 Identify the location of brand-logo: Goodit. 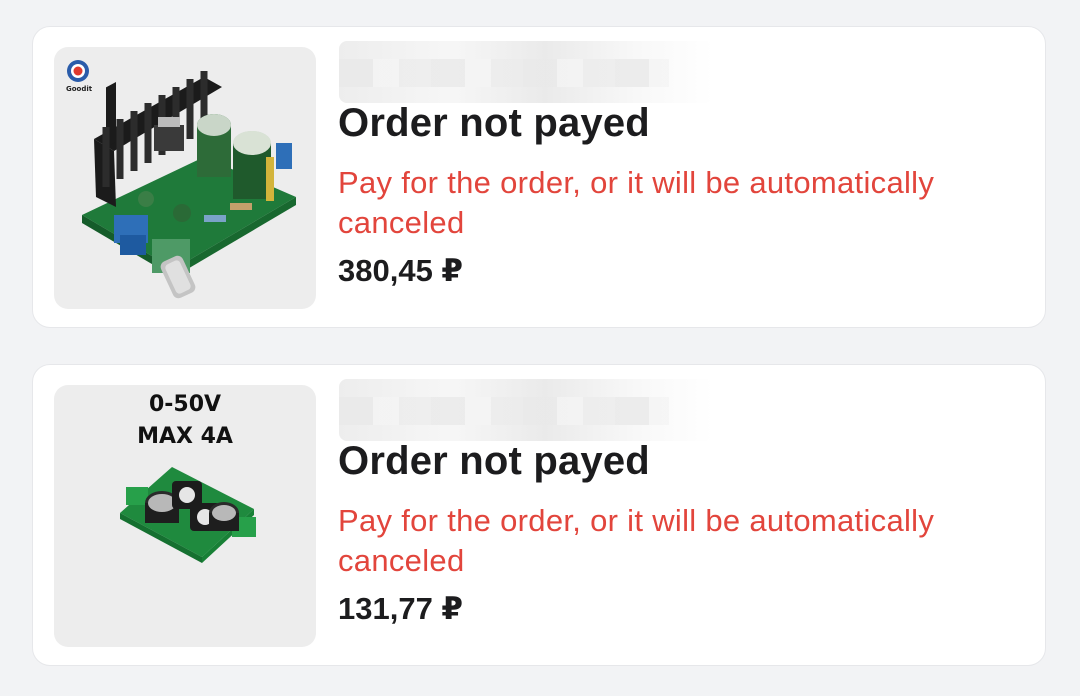
(79, 76).